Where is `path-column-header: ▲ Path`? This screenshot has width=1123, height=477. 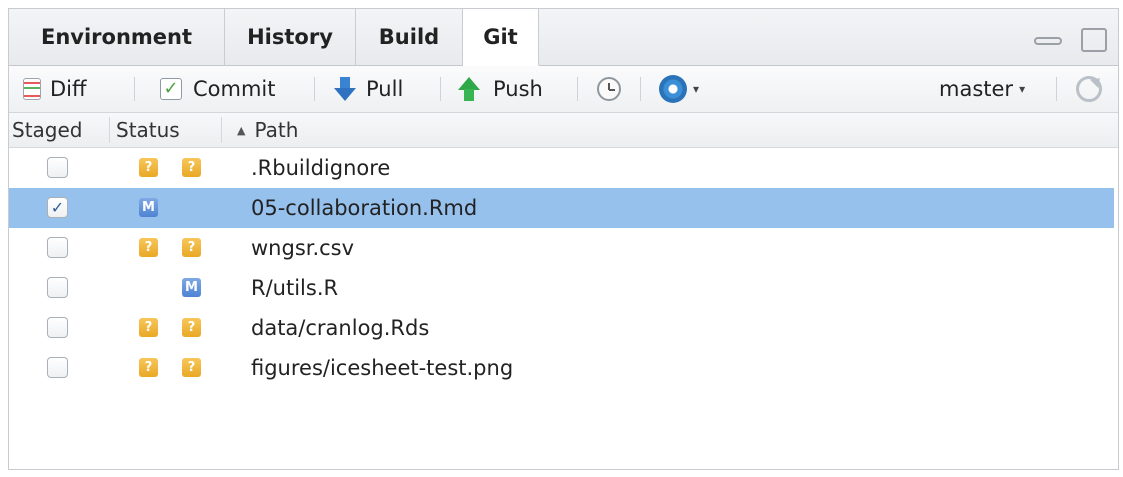
path-column-header: ▲ Path is located at coordinates (267, 130).